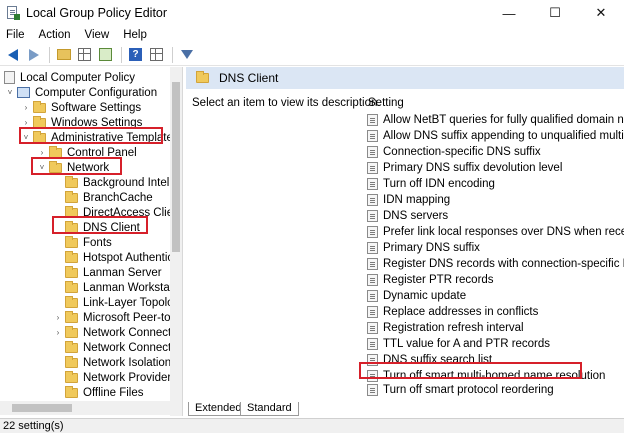 The image size is (624, 433). I want to click on menu-bar: File Action View Help, so click(312, 35).